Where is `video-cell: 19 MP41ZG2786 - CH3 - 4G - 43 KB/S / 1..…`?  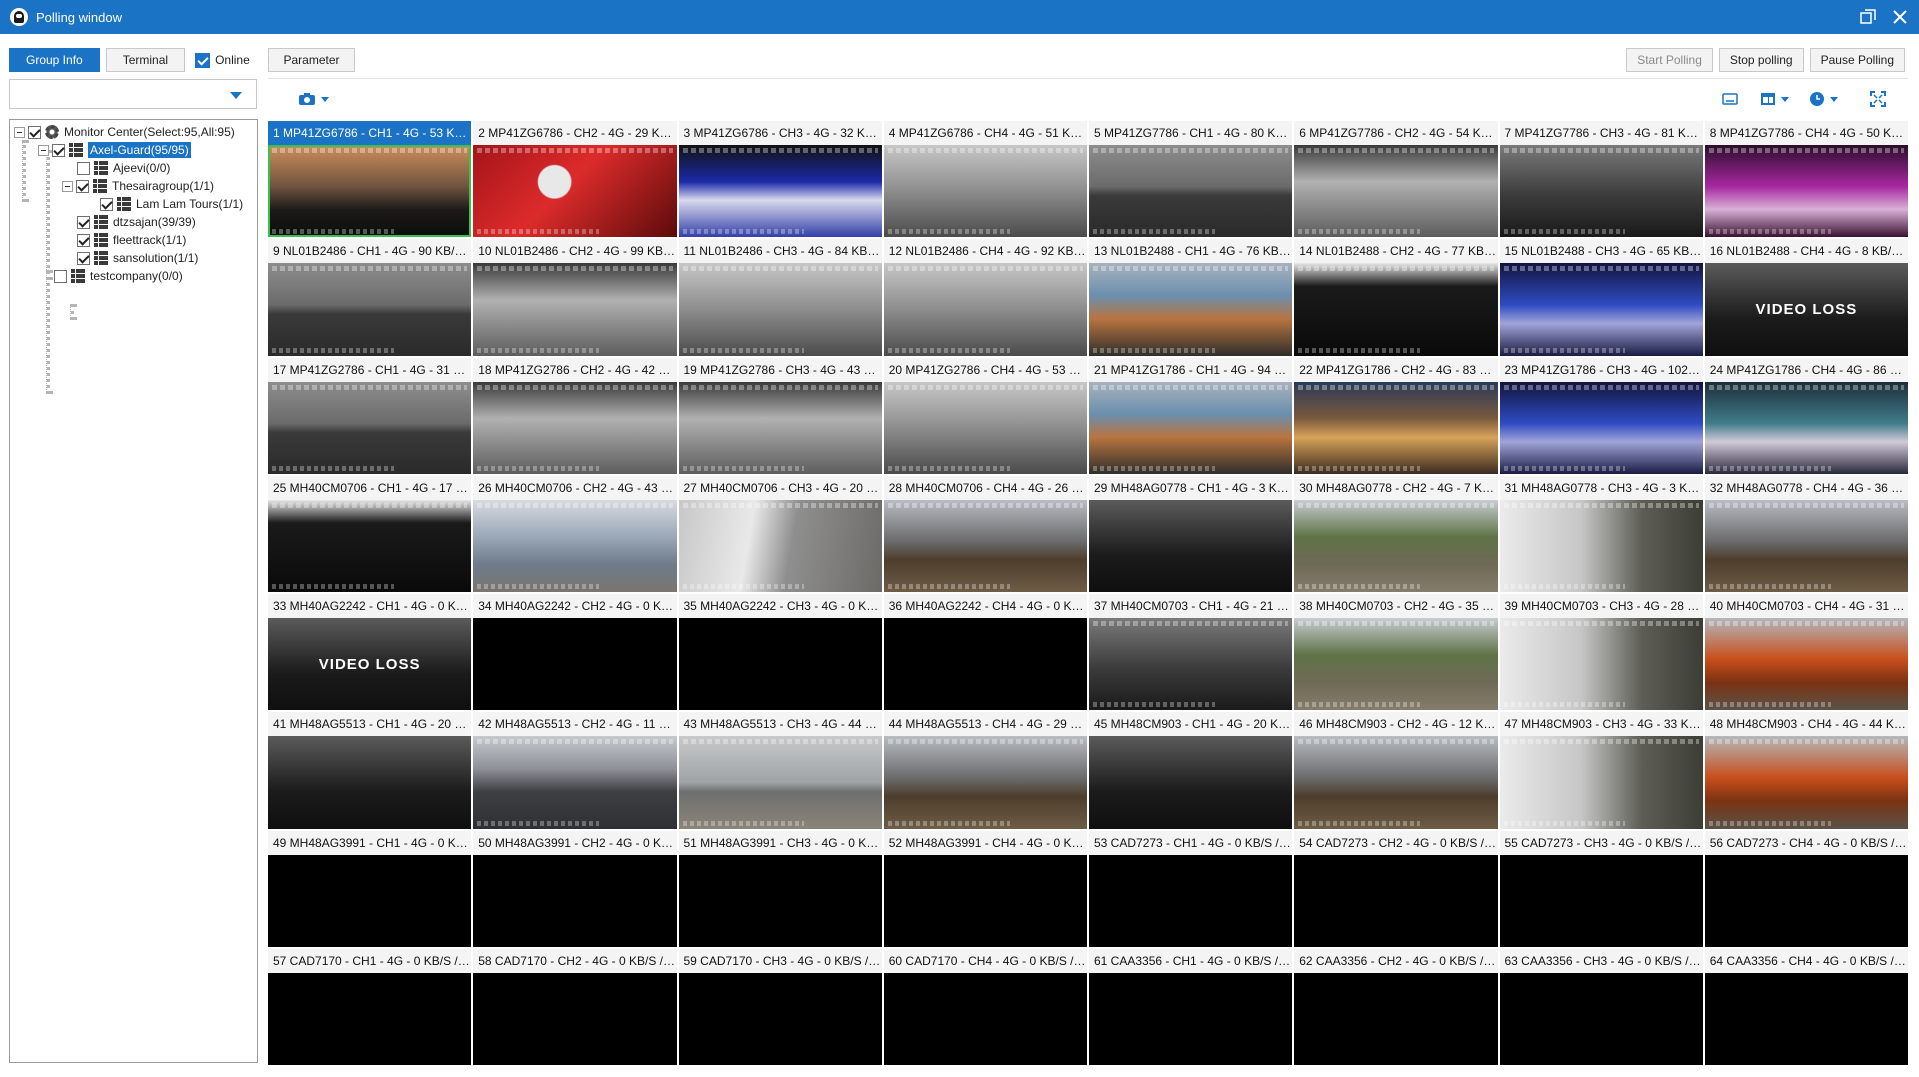
video-cell: 19 MP41ZG2786 - CH3 - 4G - 43 KB/S / 1..… is located at coordinates (780, 415).